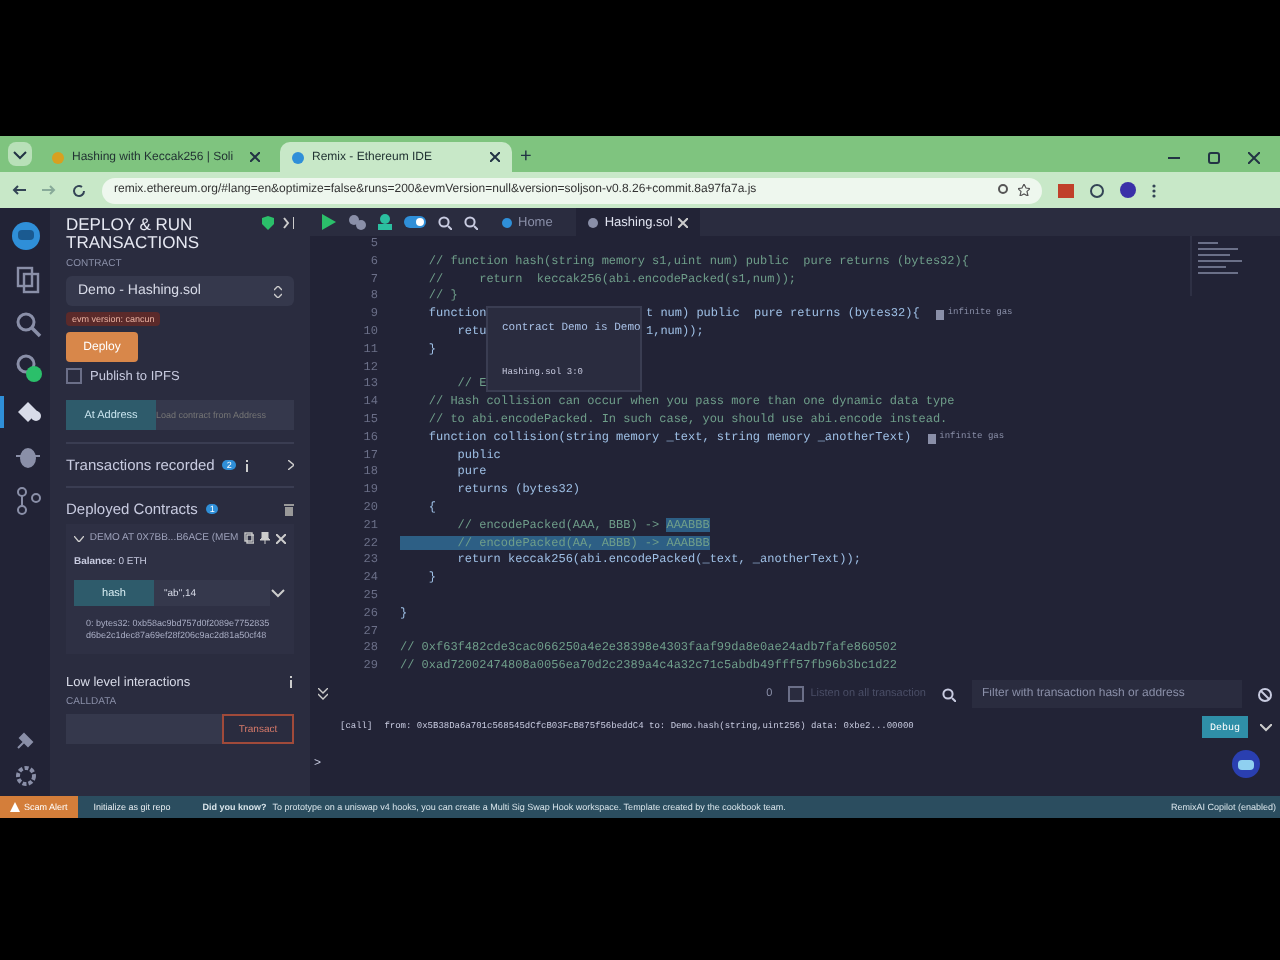  I want to click on trash-icon, so click(289, 509).